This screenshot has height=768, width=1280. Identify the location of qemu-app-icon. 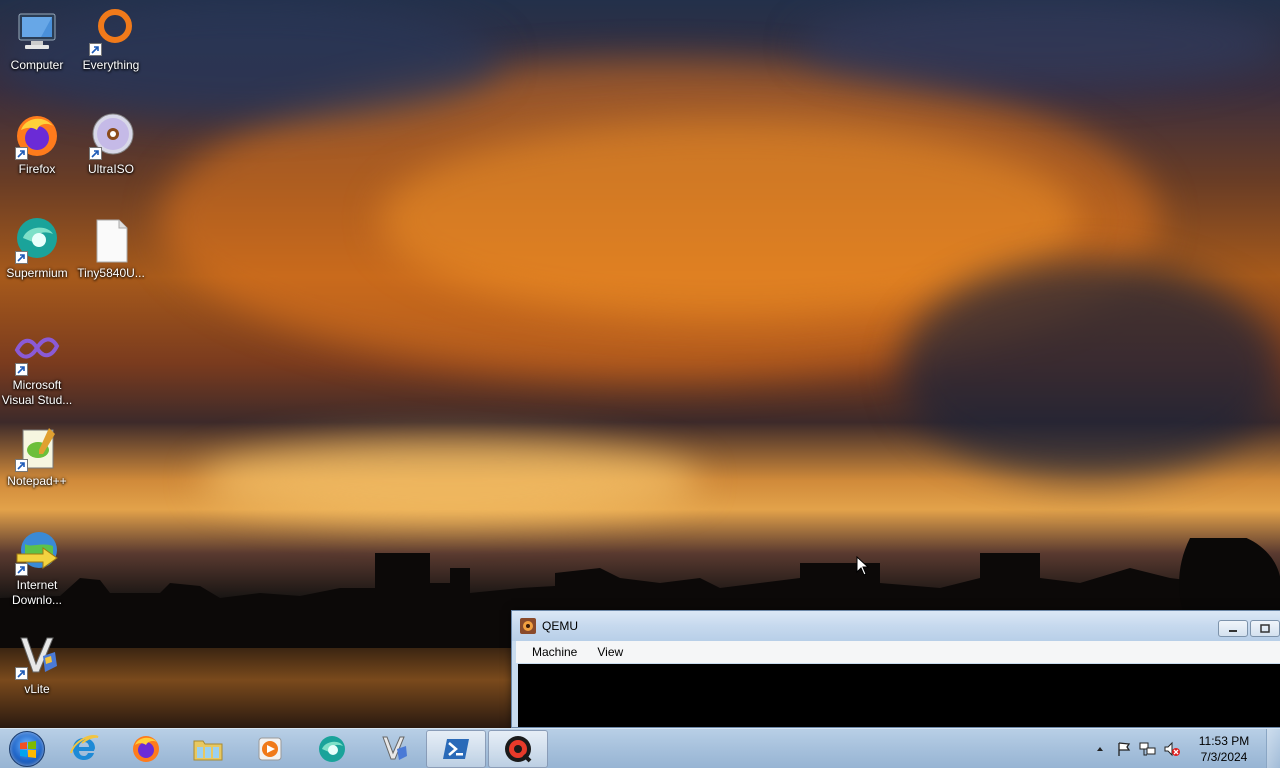
(528, 626).